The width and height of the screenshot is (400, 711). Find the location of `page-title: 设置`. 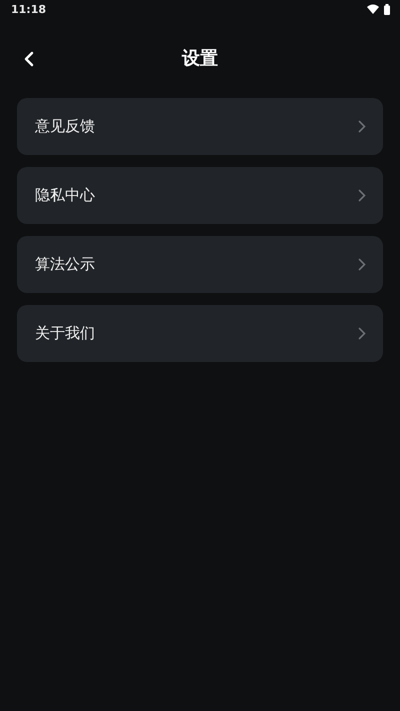

page-title: 设置 is located at coordinates (200, 58).